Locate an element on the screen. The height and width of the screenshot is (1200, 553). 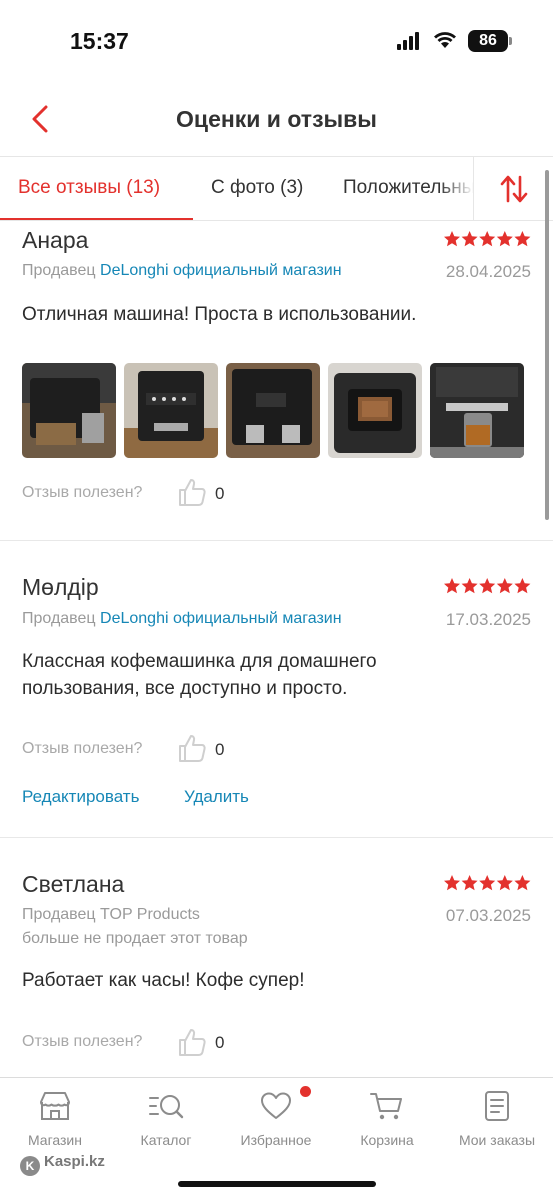
watermark-text: Kaspi.kz is located at coordinates (74, 1161).